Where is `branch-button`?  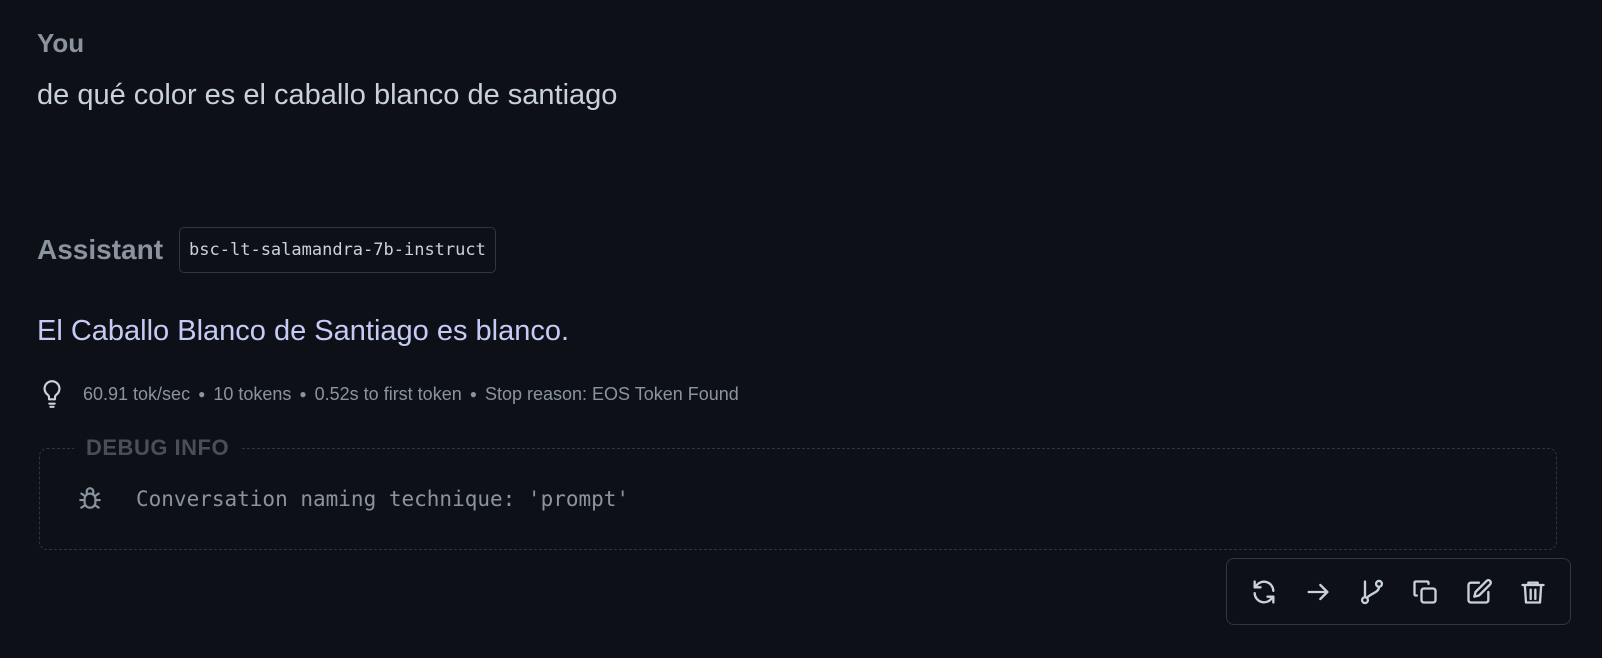 branch-button is located at coordinates (1372, 592).